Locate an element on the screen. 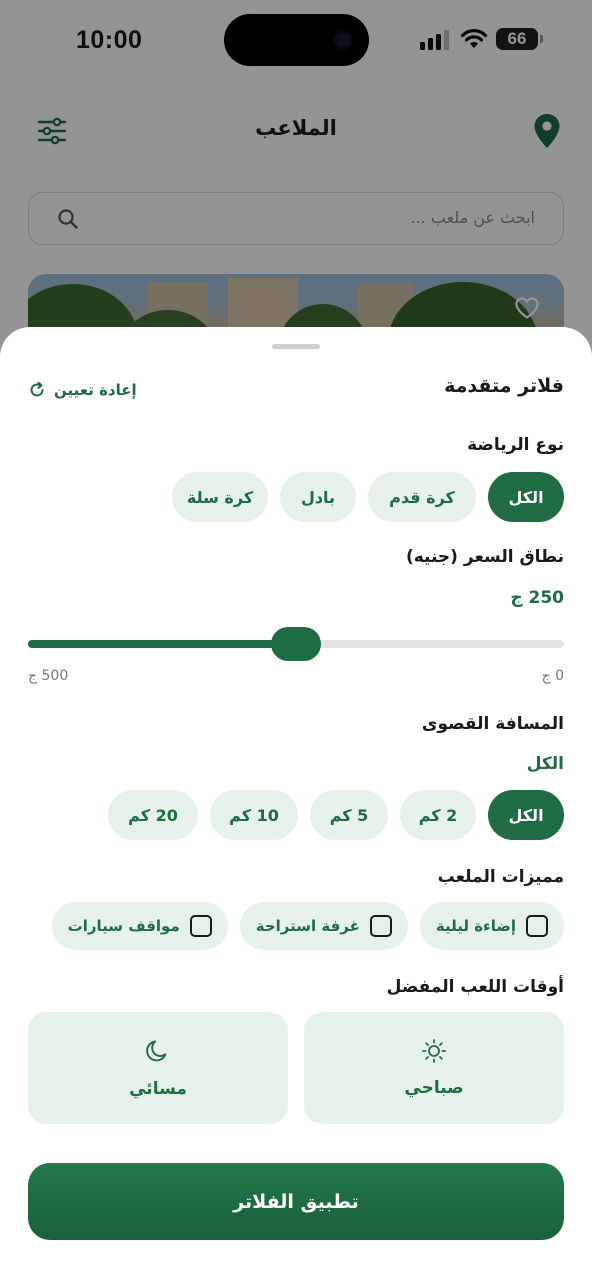 This screenshot has height=1280, width=592. sheet-handle is located at coordinates (296, 346).